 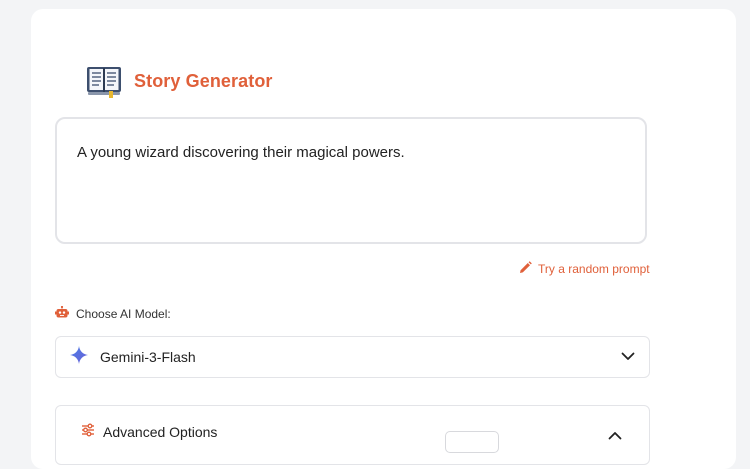 What do you see at coordinates (594, 269) in the screenshot?
I see `random-prompt-label: Try a random prompt` at bounding box center [594, 269].